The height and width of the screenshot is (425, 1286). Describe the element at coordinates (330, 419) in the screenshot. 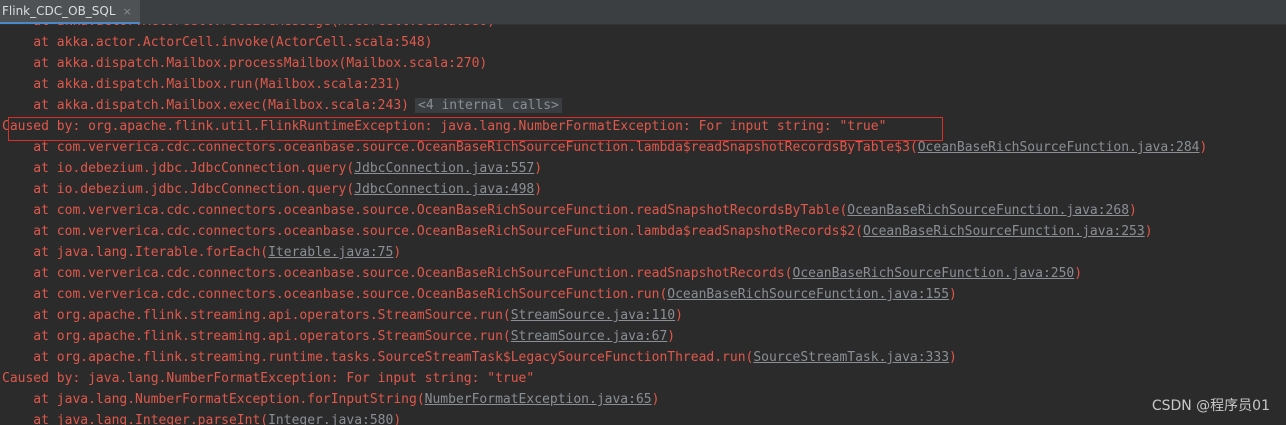

I see `source-link: Integer.java:580` at that location.